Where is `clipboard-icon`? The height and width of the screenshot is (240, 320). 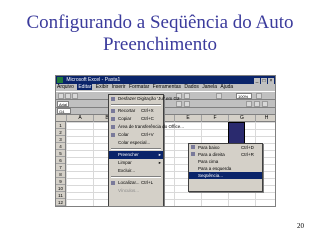
clipboard-icon is located at coordinates (113, 127).